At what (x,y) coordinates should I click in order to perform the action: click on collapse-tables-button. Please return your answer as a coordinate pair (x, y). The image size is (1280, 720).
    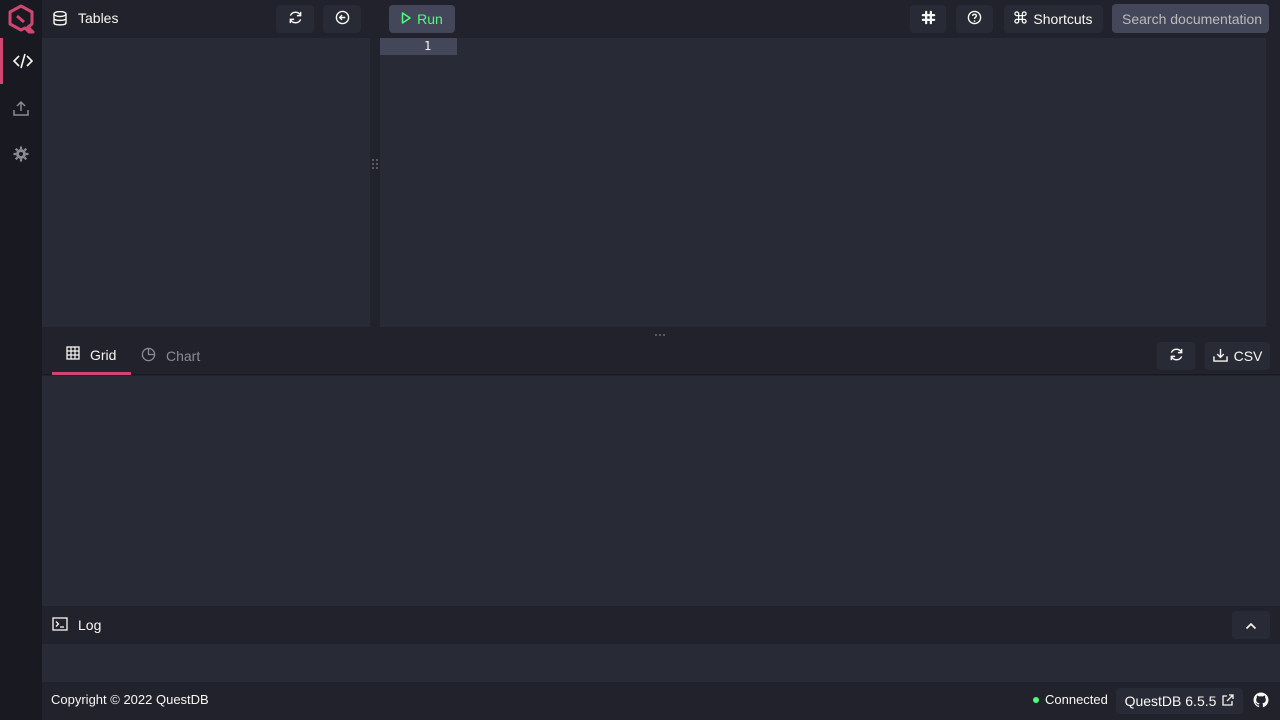
    Looking at the image, I should click on (342, 19).